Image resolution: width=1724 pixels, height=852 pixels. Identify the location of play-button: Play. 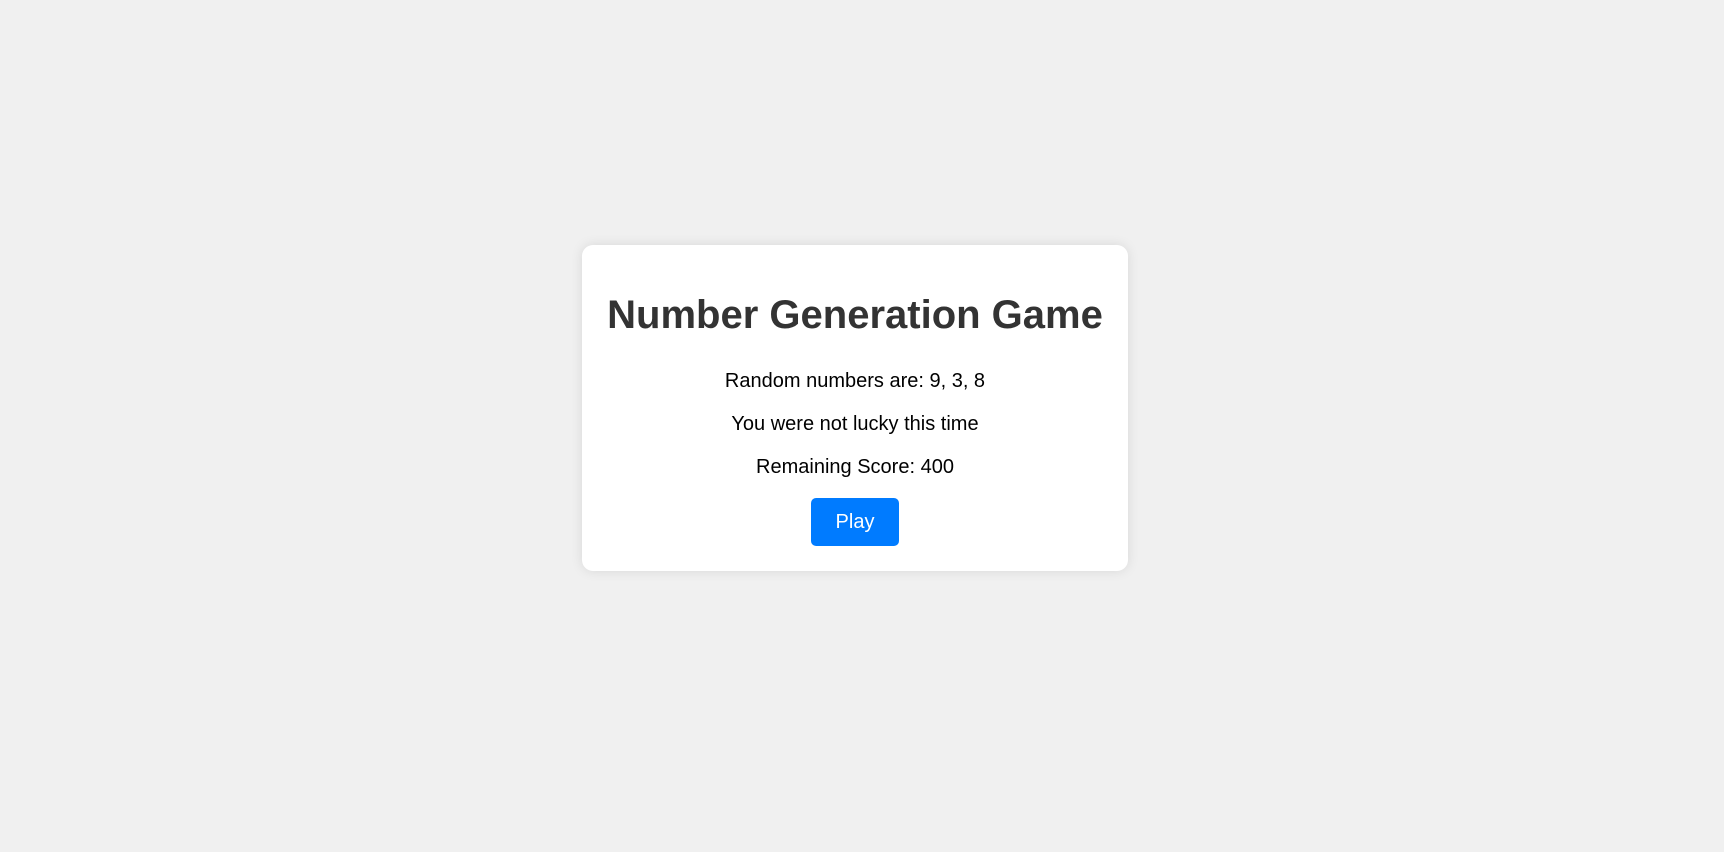
(855, 522).